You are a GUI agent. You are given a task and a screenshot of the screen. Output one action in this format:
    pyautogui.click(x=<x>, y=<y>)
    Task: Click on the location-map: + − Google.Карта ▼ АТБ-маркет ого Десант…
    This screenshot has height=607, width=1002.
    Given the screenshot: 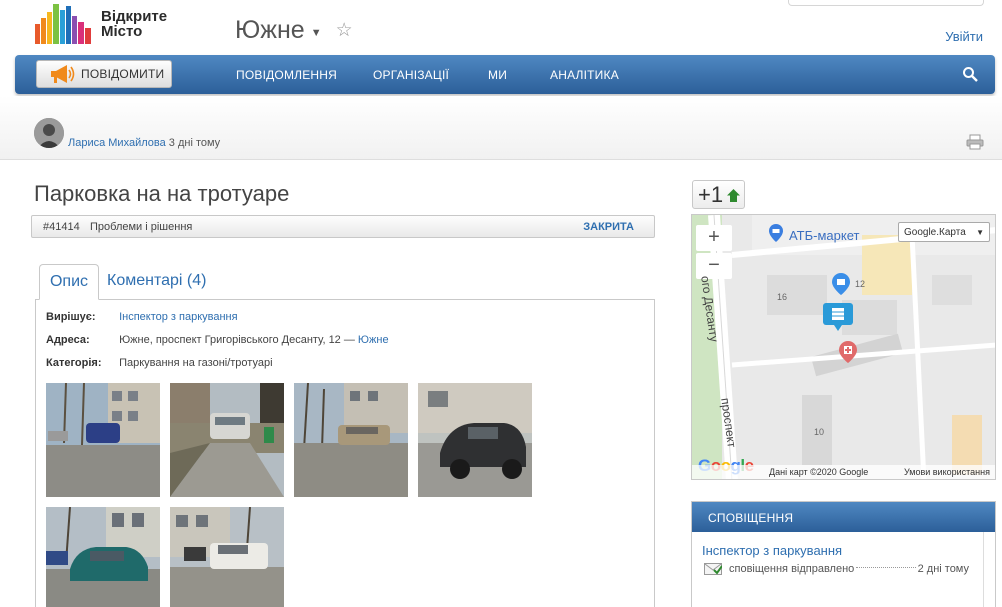 What is the action you would take?
    pyautogui.click(x=843, y=347)
    